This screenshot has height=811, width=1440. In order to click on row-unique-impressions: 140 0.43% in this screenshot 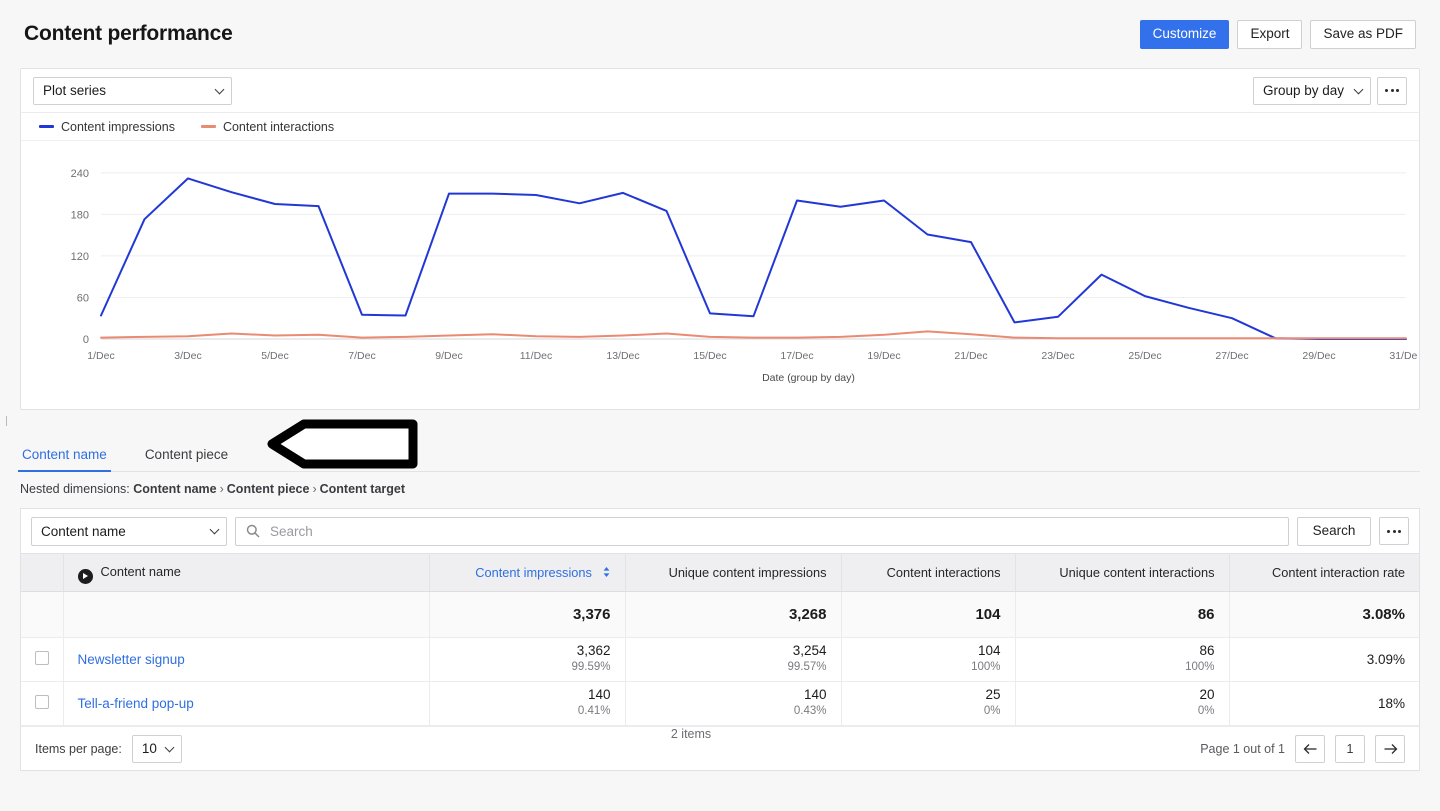, I will do `click(733, 703)`.